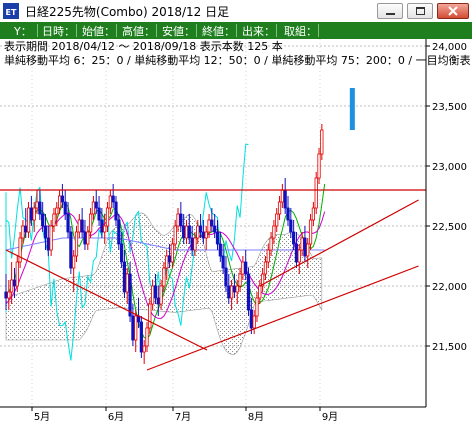 This screenshot has width=472, height=426. What do you see at coordinates (184, 415) in the screenshot?
I see `time-axis: 5月 6月 7月 8月 9月` at bounding box center [184, 415].